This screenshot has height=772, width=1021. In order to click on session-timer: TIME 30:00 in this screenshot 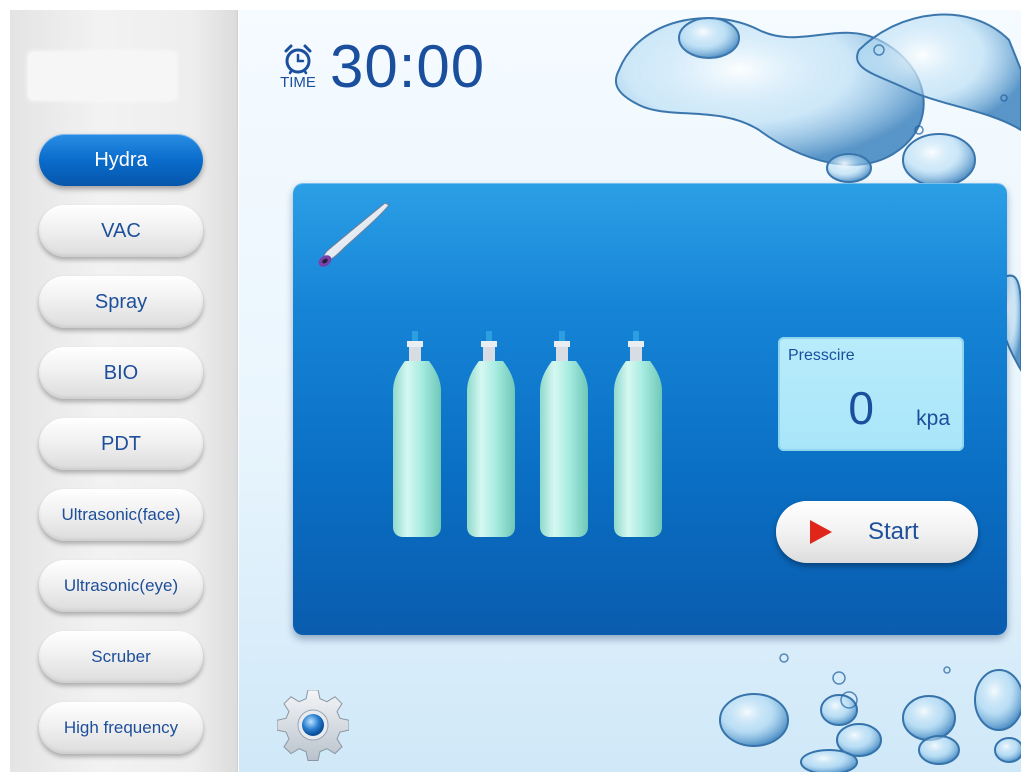, I will do `click(379, 66)`.